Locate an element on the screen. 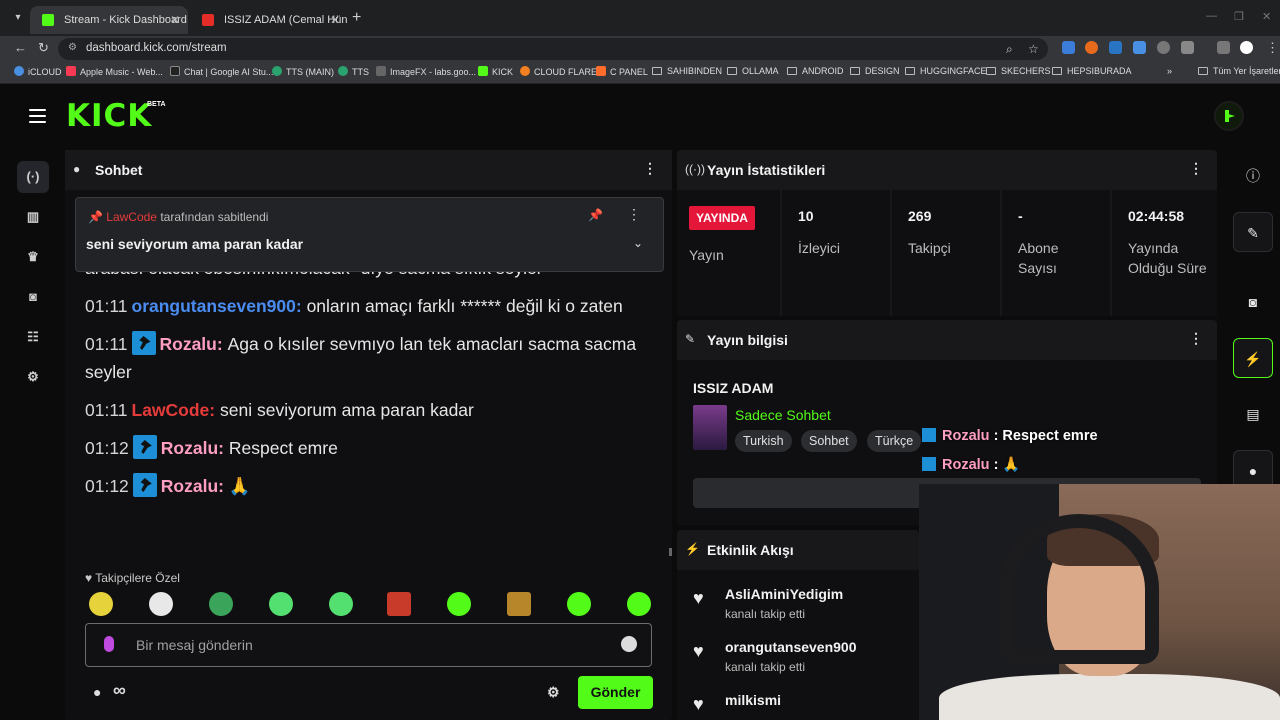 The height and width of the screenshot is (720, 1280). analytics-icon: ▥ is located at coordinates (33, 217).